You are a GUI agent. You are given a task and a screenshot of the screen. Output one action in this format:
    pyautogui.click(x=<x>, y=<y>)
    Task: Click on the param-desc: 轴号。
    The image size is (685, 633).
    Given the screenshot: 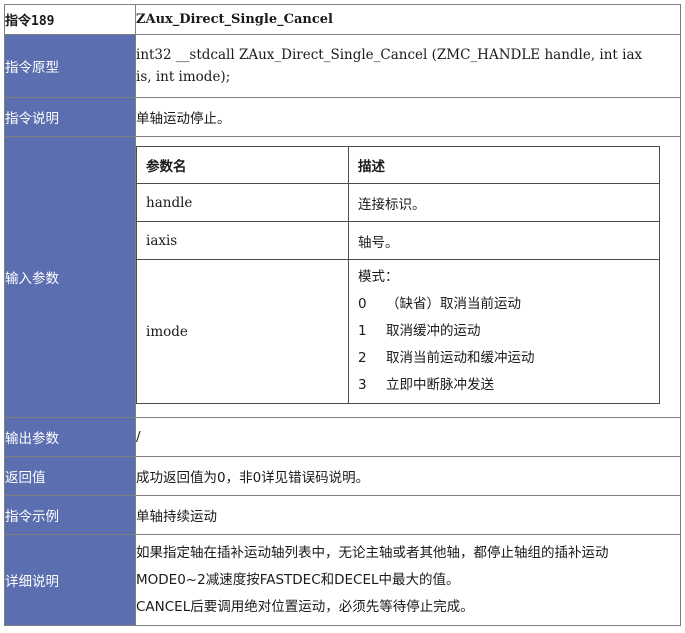 What is the action you would take?
    pyautogui.click(x=504, y=240)
    